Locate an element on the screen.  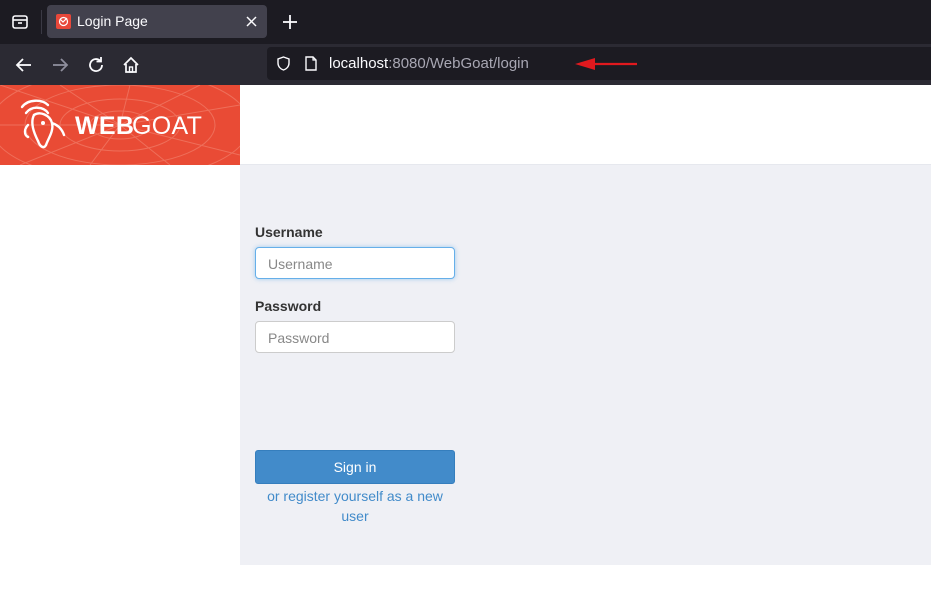
username-input: Username is located at coordinates (355, 263).